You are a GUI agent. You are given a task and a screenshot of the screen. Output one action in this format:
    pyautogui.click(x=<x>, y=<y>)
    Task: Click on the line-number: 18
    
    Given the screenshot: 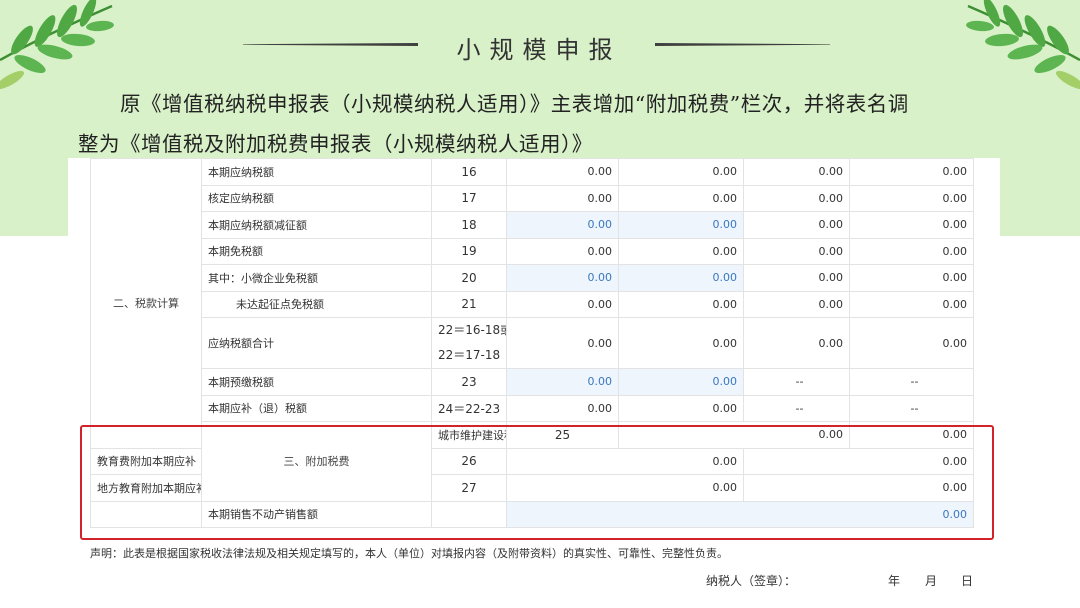 What is the action you would take?
    pyautogui.click(x=469, y=225)
    